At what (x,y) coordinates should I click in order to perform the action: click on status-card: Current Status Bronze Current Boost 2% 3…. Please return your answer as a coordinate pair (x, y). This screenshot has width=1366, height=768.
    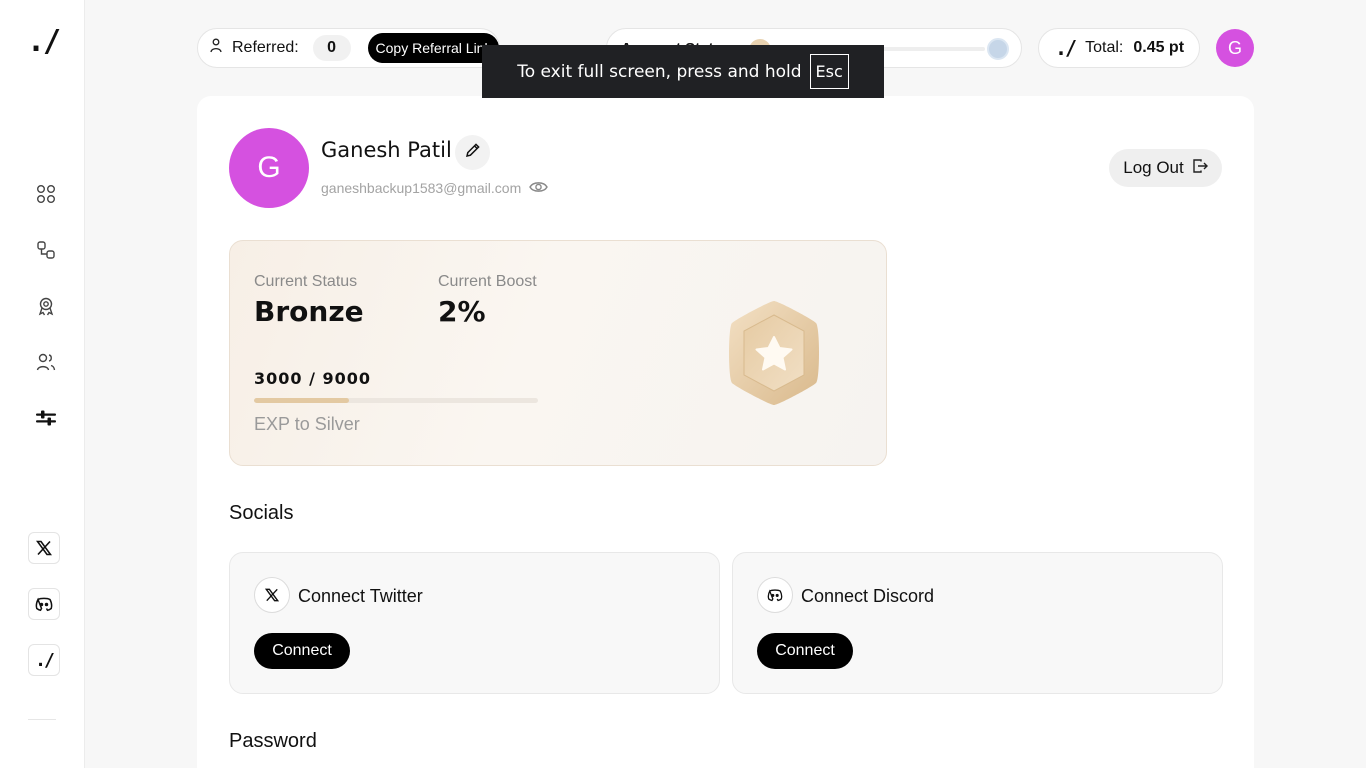
    Looking at the image, I should click on (558, 353).